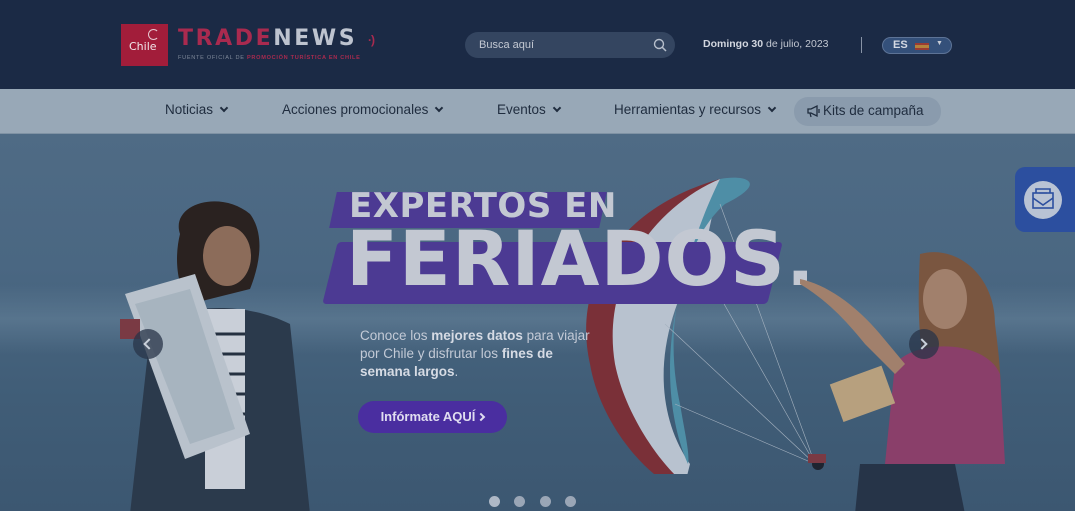 The image size is (1075, 511). What do you see at coordinates (922, 46) in the screenshot?
I see `flag-spain-icon` at bounding box center [922, 46].